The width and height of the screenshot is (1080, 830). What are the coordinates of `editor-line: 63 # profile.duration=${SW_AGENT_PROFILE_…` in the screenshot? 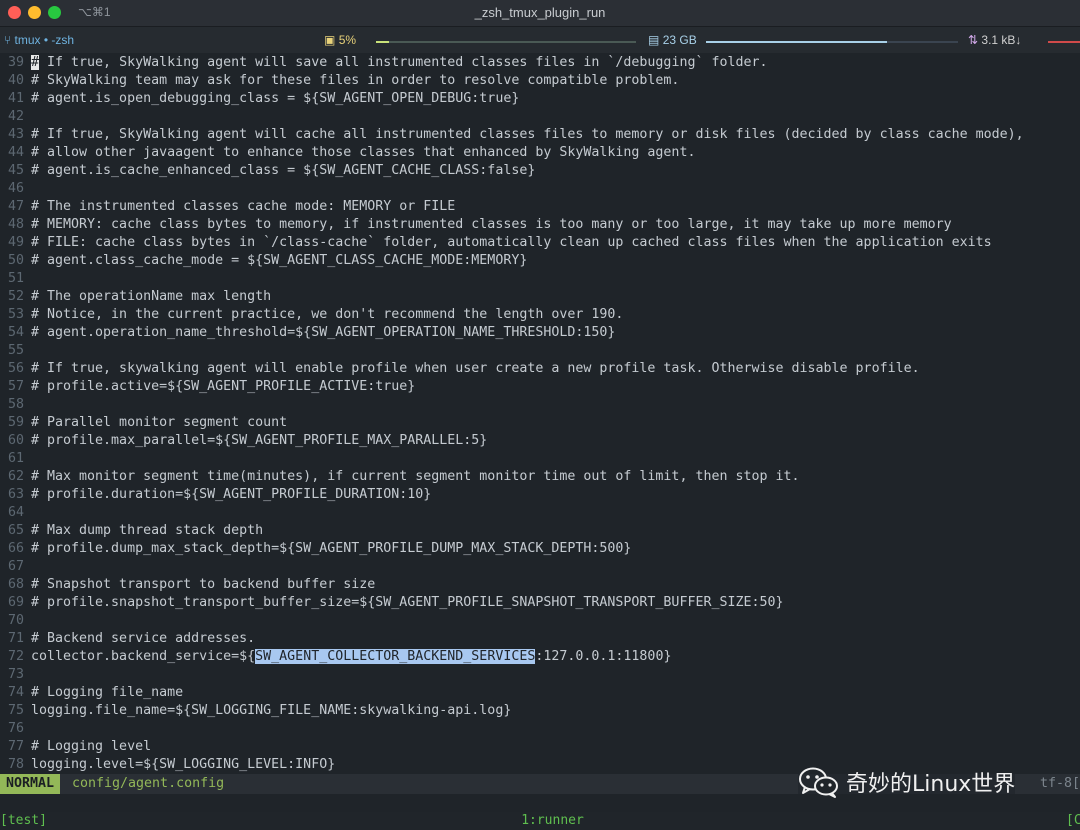 It's located at (215, 495).